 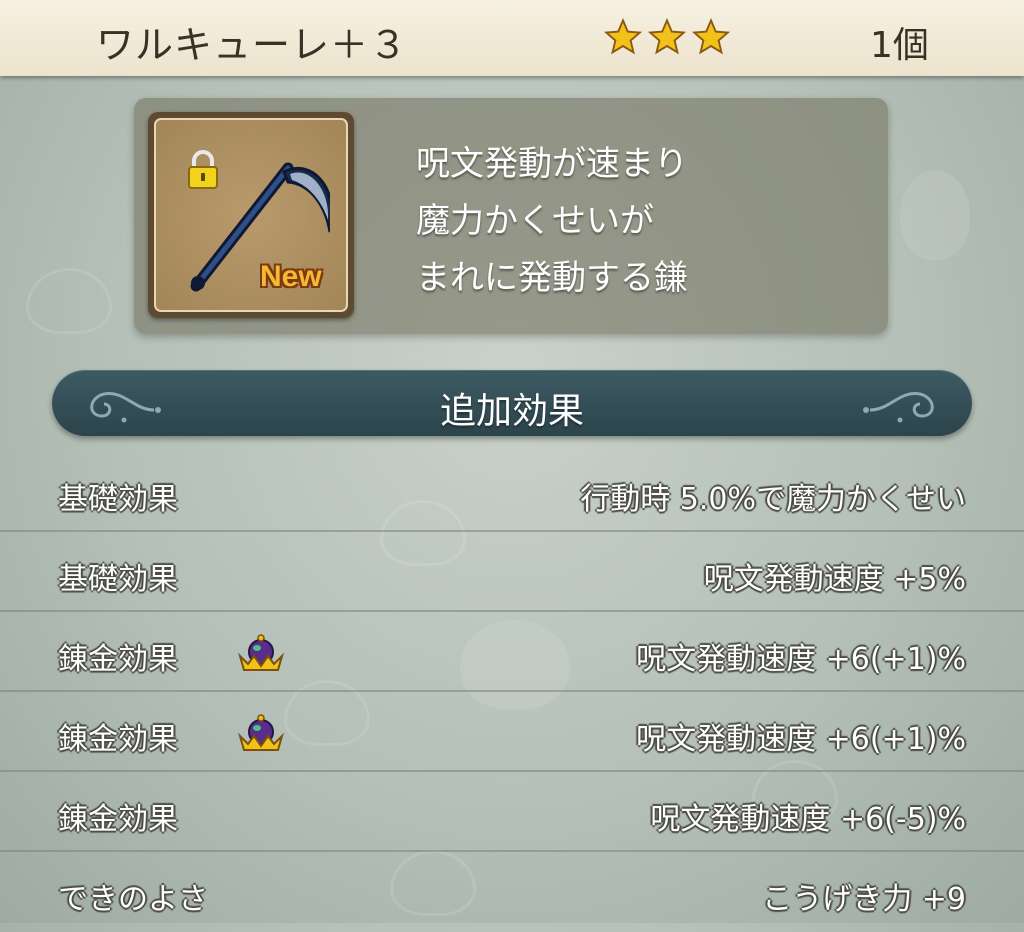 I want to click on effect-value: 呪文発動速度 +5%, so click(x=834, y=579).